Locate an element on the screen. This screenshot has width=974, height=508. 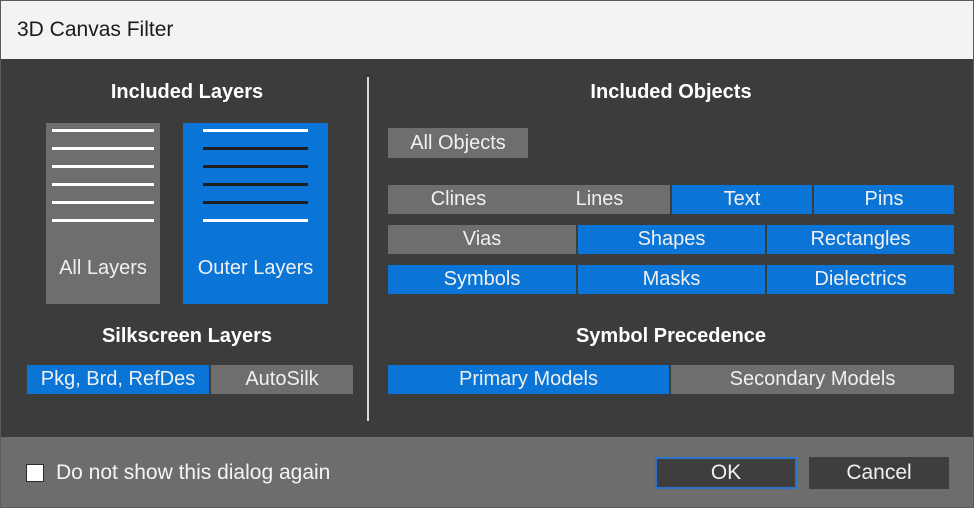
shapes-toggle: Shapes is located at coordinates (671, 239).